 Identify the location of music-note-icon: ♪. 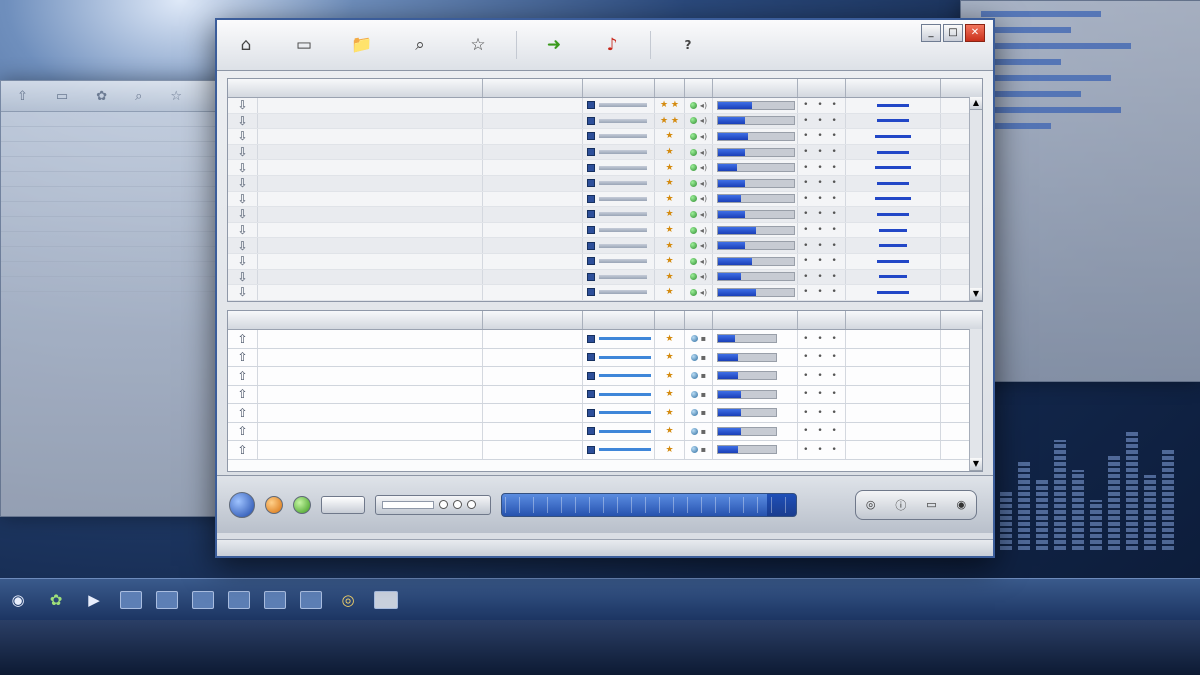
(612, 45).